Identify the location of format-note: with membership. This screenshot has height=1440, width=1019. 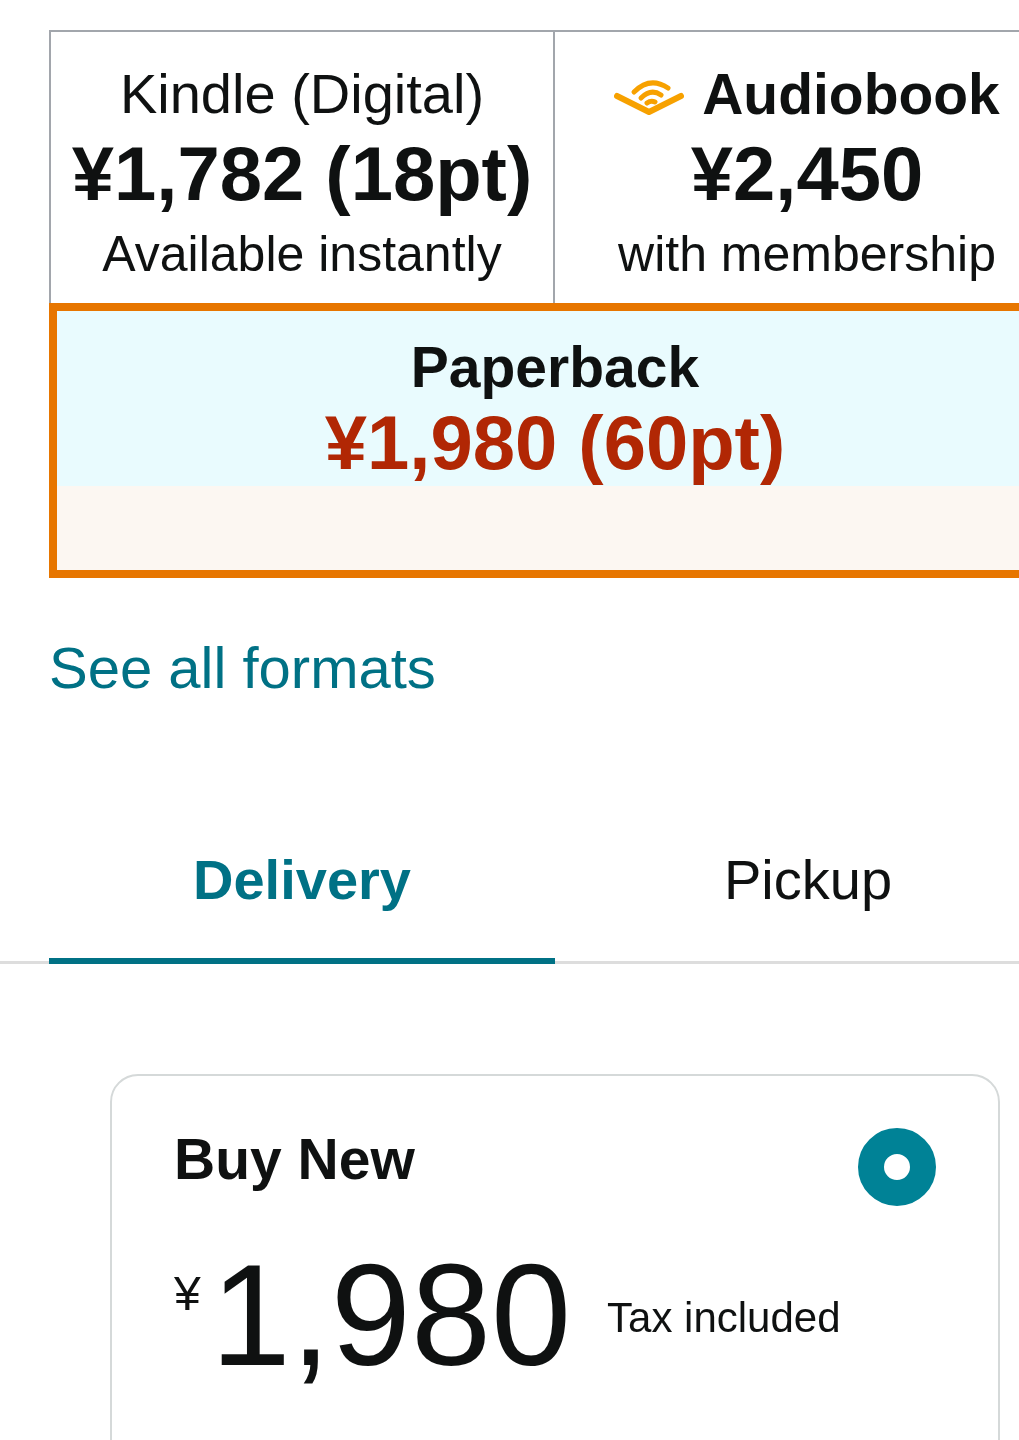
(807, 254).